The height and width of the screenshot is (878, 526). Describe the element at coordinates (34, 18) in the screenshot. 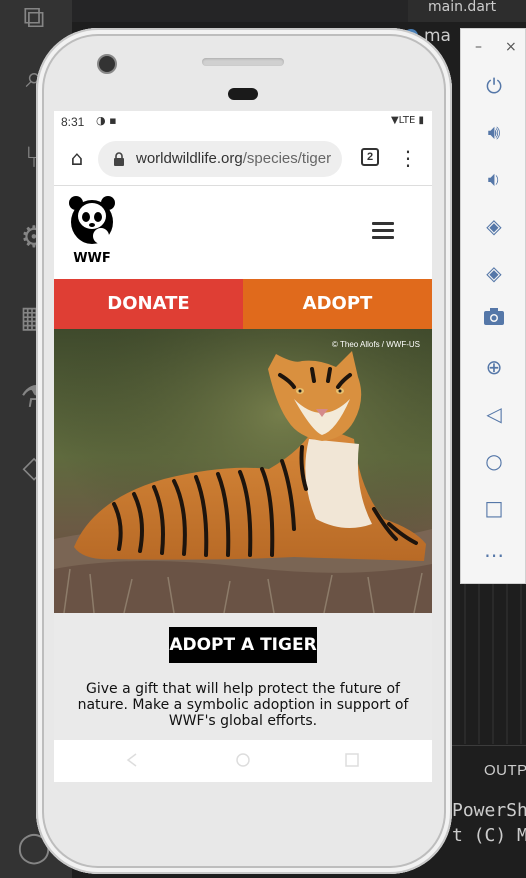

I see `explorer-icon: ⧉` at that location.